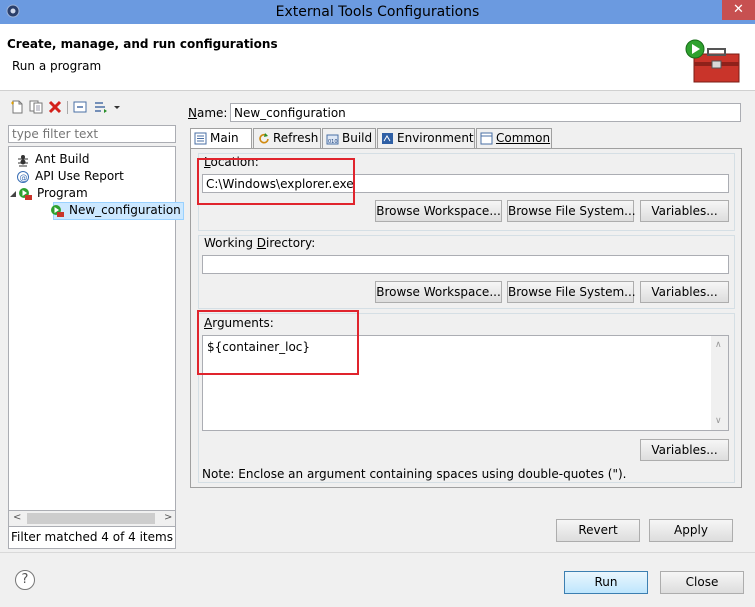 This screenshot has height=607, width=755. Describe the element at coordinates (79, 176) in the screenshot. I see `tree-item-label: API Use Report` at that location.